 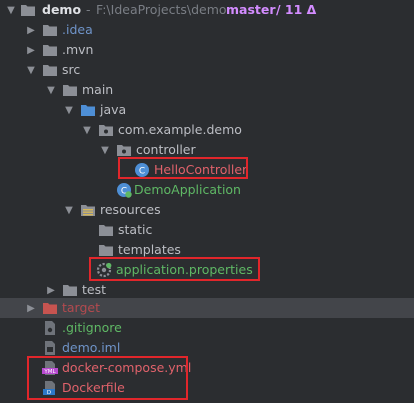 I want to click on tree-item-label: application.properties, so click(x=184, y=269).